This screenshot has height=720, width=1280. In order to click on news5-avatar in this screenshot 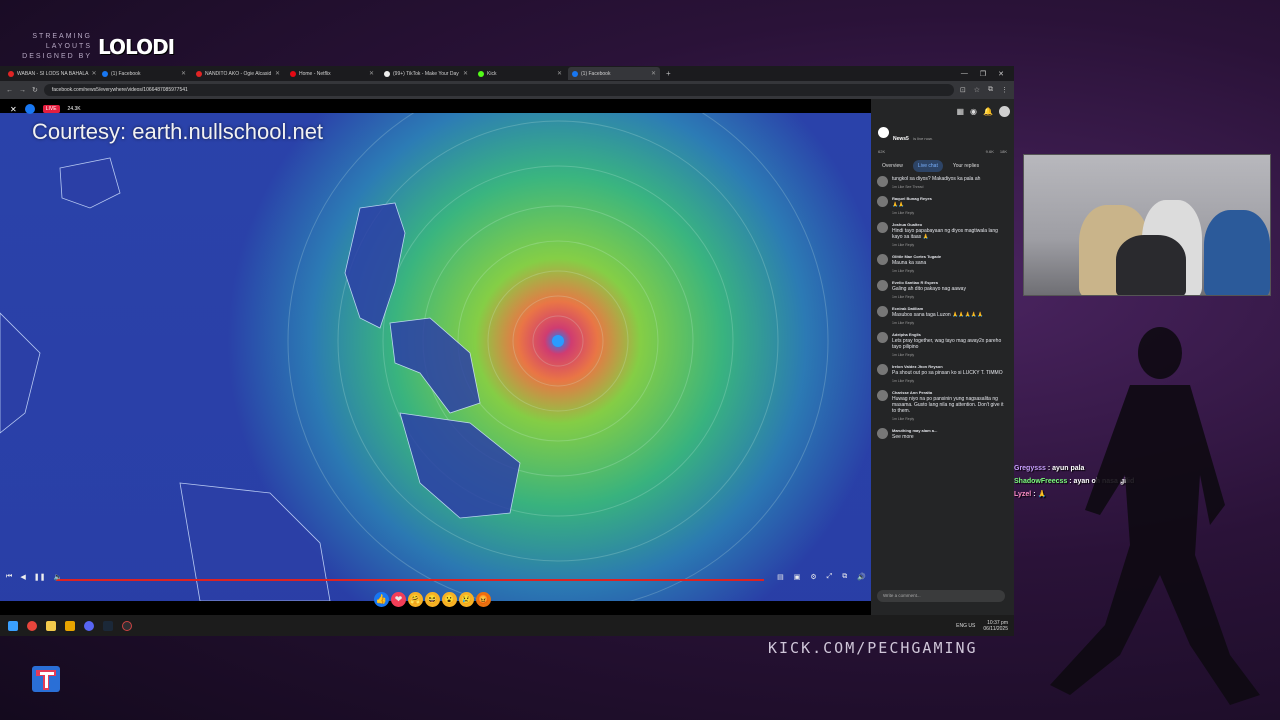, I will do `click(883, 132)`.